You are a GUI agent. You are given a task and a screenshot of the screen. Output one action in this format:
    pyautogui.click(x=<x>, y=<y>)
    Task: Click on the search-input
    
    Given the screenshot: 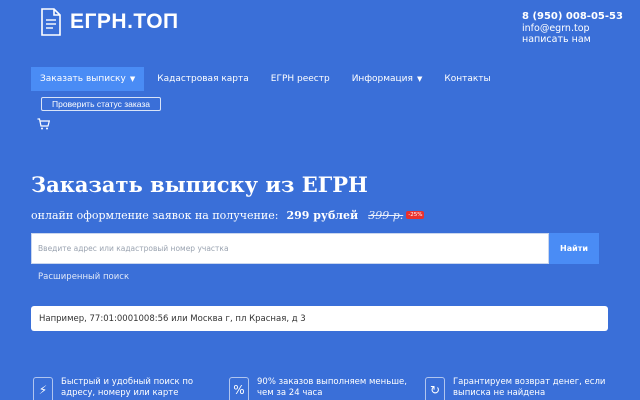 What is the action you would take?
    pyautogui.click(x=290, y=248)
    